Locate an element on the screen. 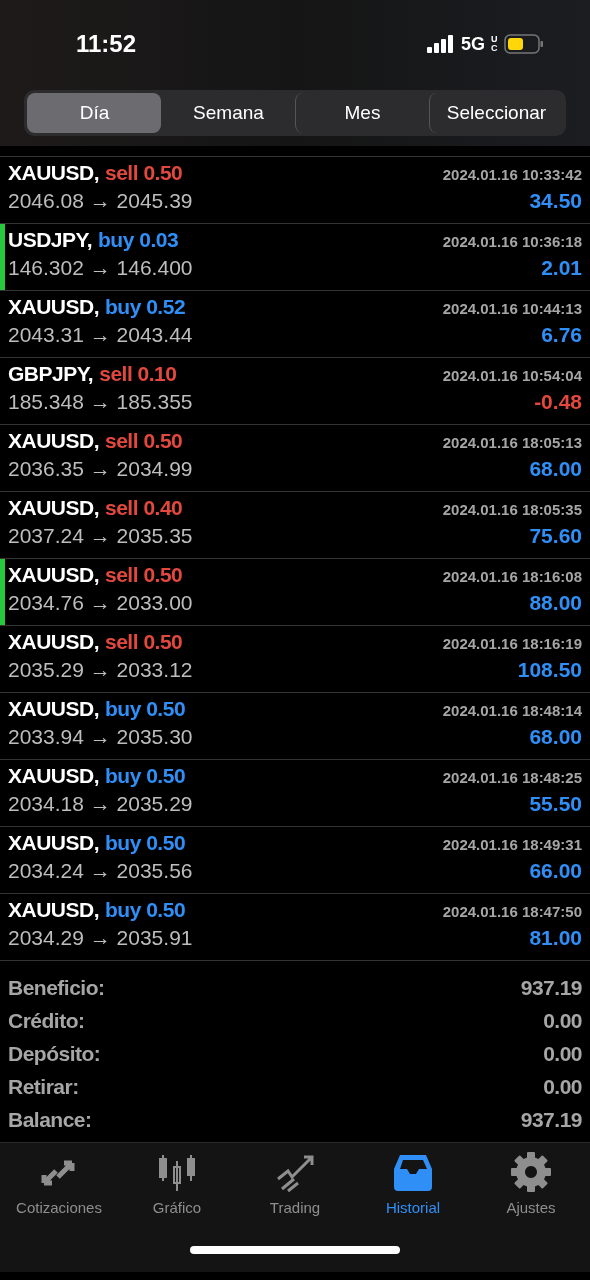  price-range: 2036.35 → 2034.99 is located at coordinates (100, 469).